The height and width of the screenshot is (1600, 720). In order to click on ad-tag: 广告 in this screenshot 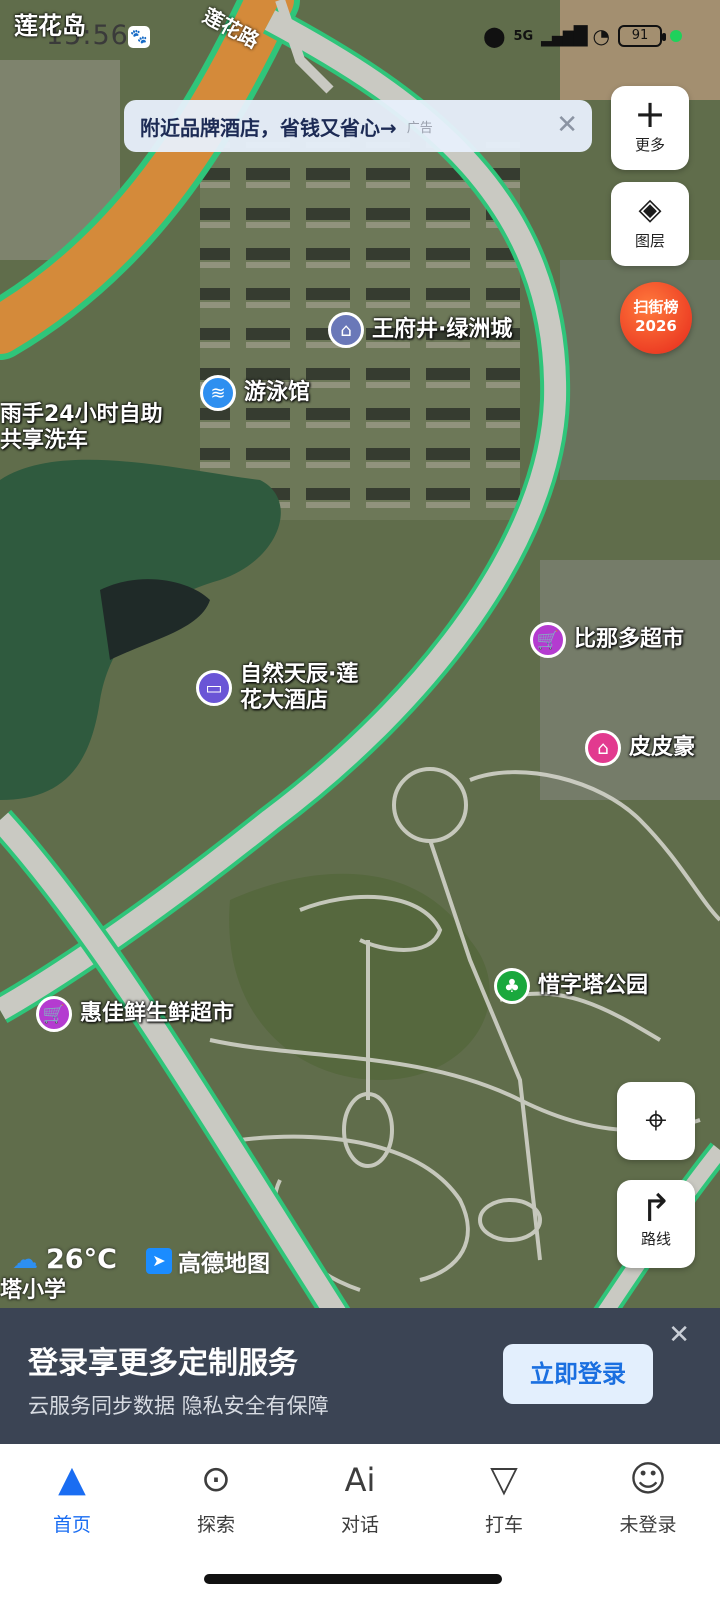, I will do `click(419, 128)`.